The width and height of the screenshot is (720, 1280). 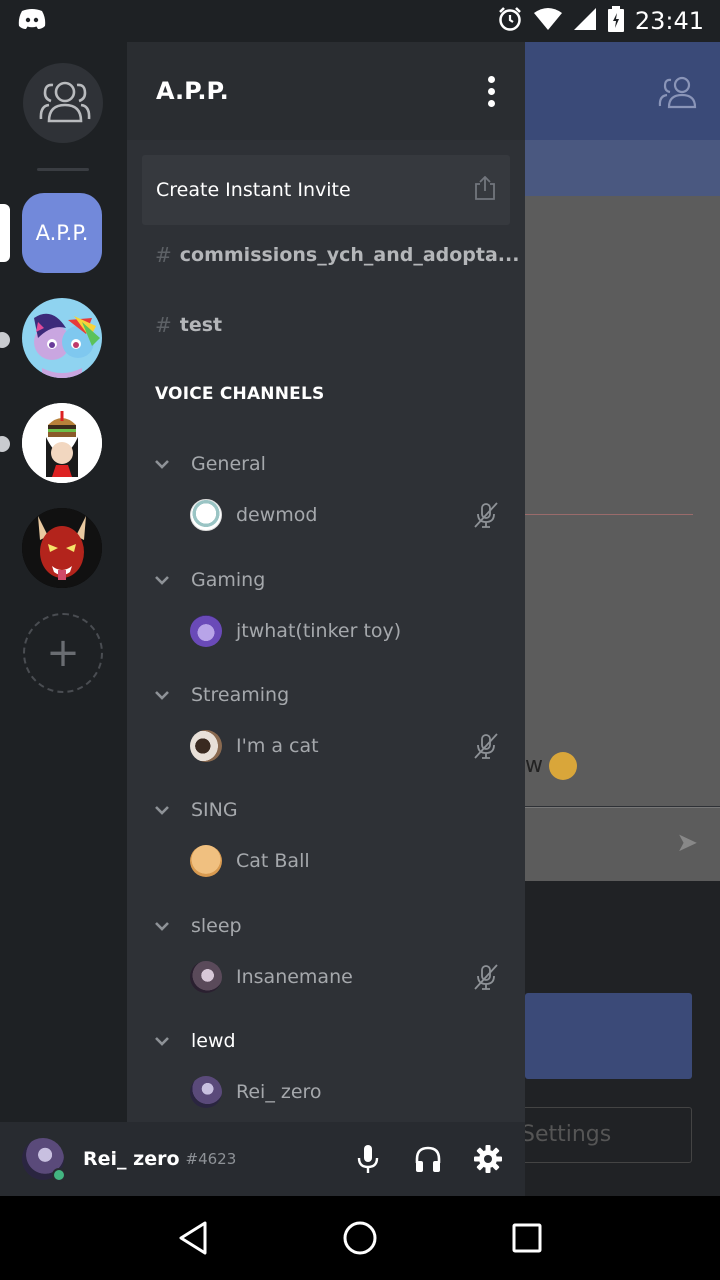 What do you see at coordinates (488, 1159) in the screenshot?
I see `gear-icon` at bounding box center [488, 1159].